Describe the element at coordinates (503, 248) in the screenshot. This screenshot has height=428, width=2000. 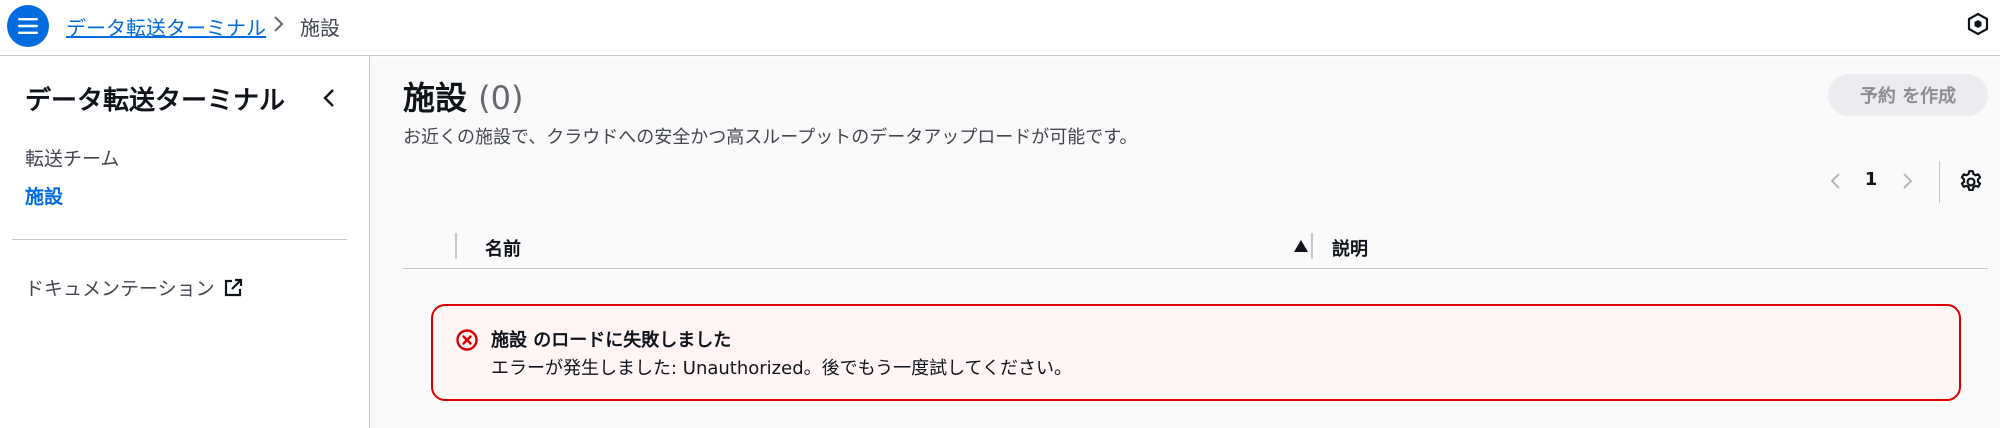
I see `column-header-name: 名前` at that location.